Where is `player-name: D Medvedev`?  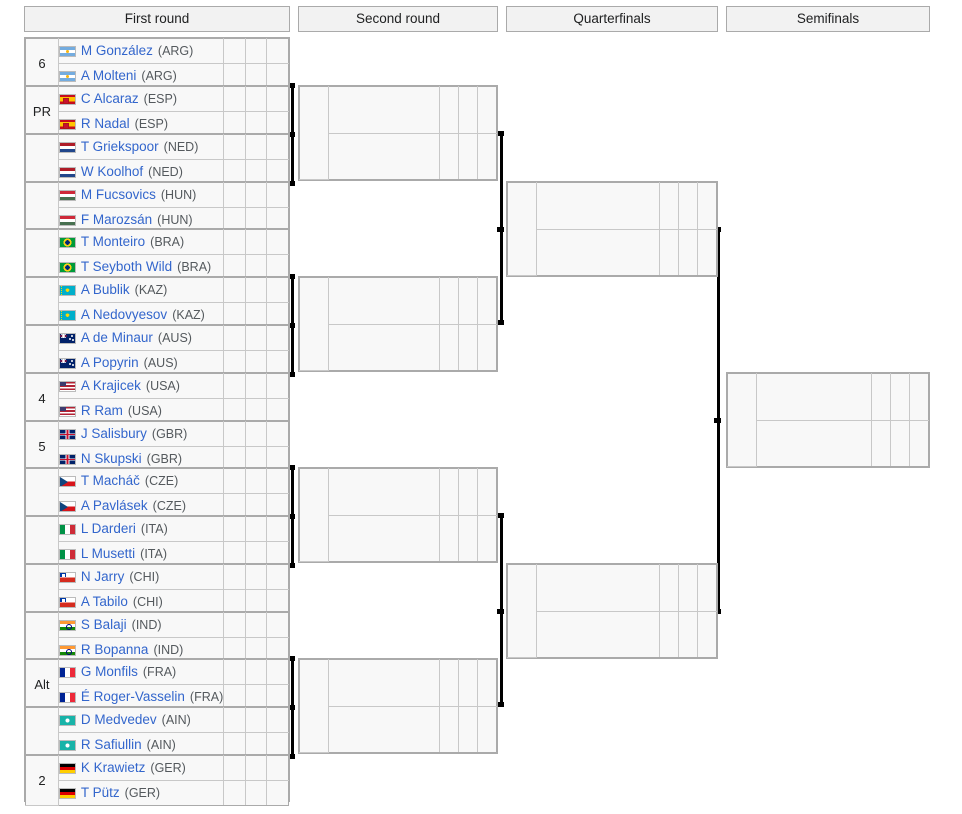 player-name: D Medvedev is located at coordinates (119, 720).